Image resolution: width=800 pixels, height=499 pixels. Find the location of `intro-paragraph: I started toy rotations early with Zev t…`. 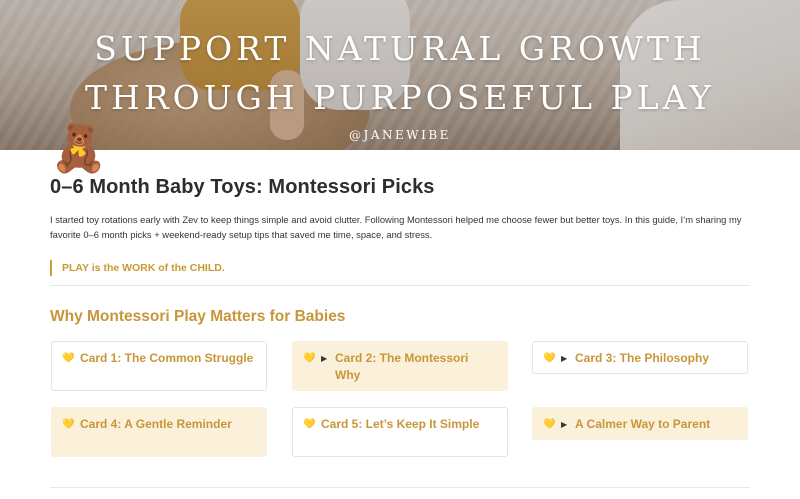

intro-paragraph: I started toy rotations early with Zev t… is located at coordinates (400, 227).